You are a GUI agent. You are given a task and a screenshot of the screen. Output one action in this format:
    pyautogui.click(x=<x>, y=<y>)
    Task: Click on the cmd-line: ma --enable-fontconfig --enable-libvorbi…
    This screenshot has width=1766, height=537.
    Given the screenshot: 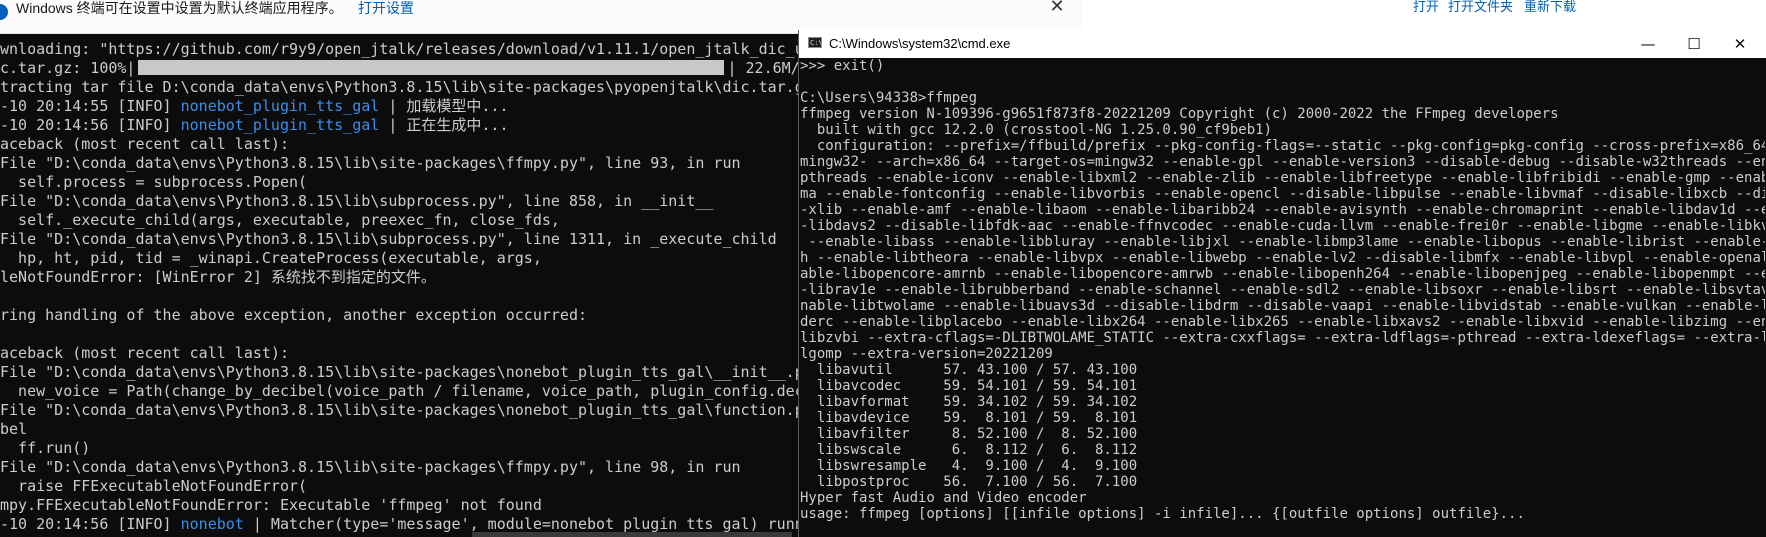 What is the action you would take?
    pyautogui.click(x=1282, y=194)
    